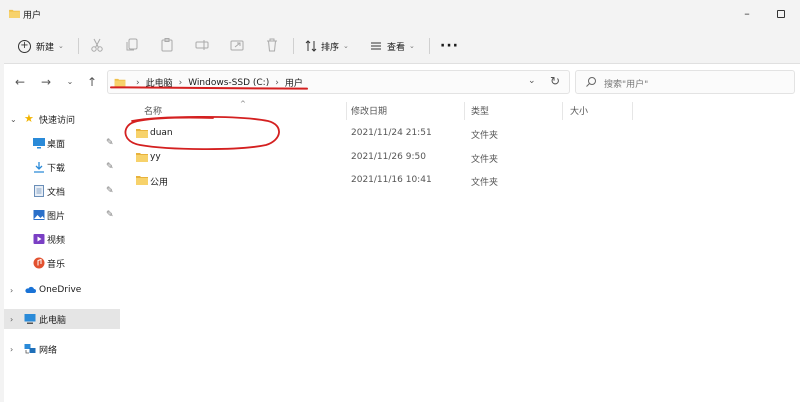 The image size is (800, 402). What do you see at coordinates (30, 289) in the screenshot?
I see `cloud-icon` at bounding box center [30, 289].